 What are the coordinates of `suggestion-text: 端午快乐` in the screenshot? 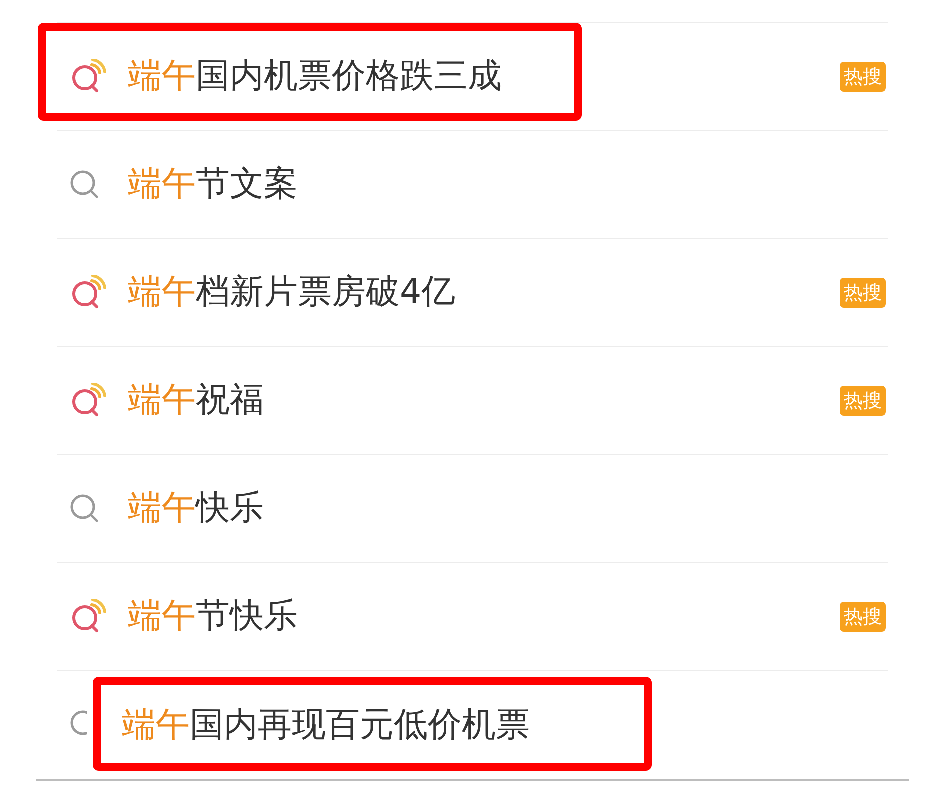 It's located at (196, 508).